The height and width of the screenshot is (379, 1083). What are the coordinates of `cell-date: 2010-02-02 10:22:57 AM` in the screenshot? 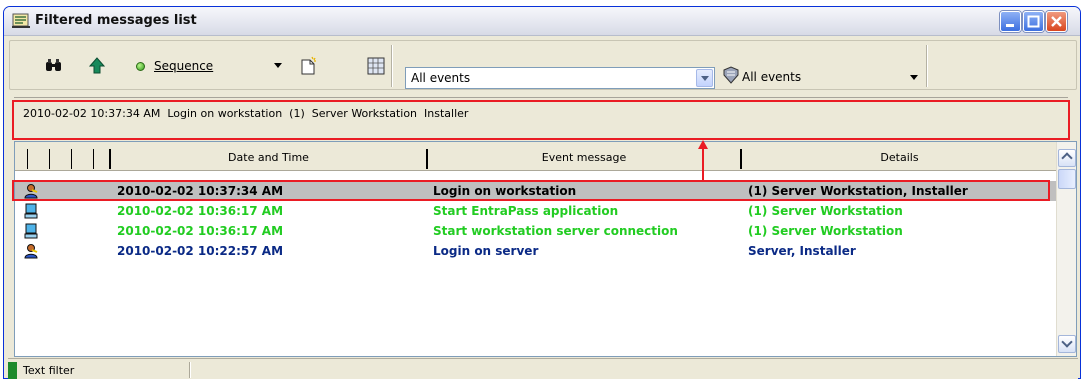 It's located at (200, 251).